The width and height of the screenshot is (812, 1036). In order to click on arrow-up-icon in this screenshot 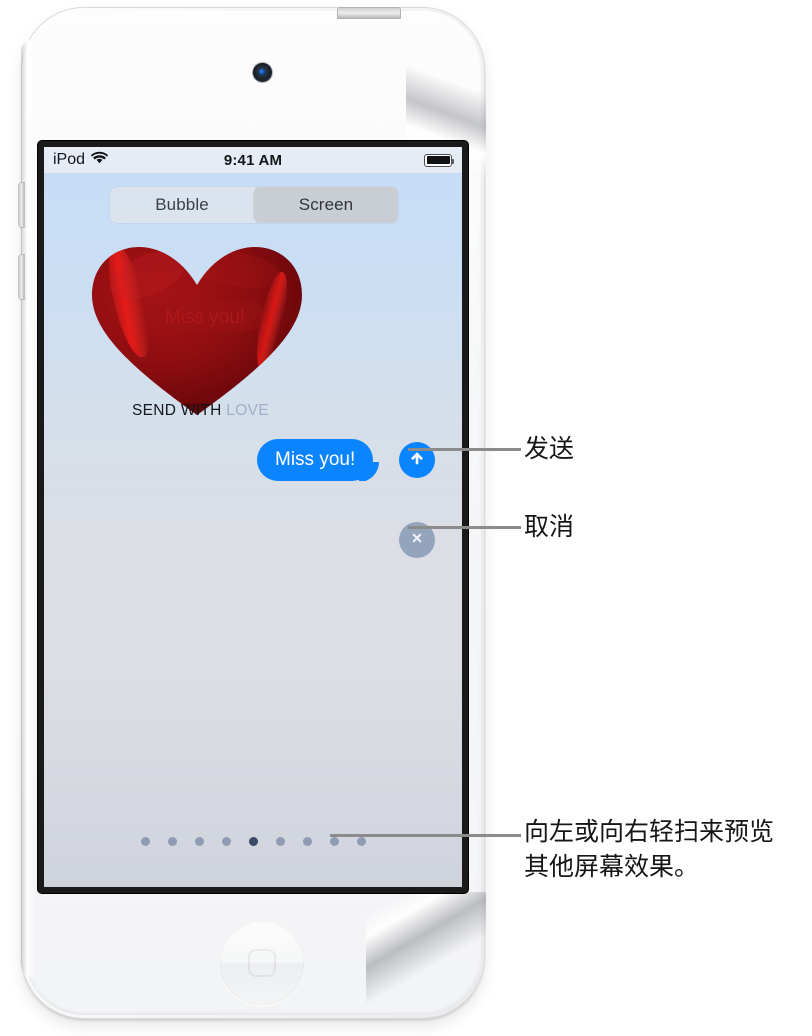, I will do `click(417, 460)`.